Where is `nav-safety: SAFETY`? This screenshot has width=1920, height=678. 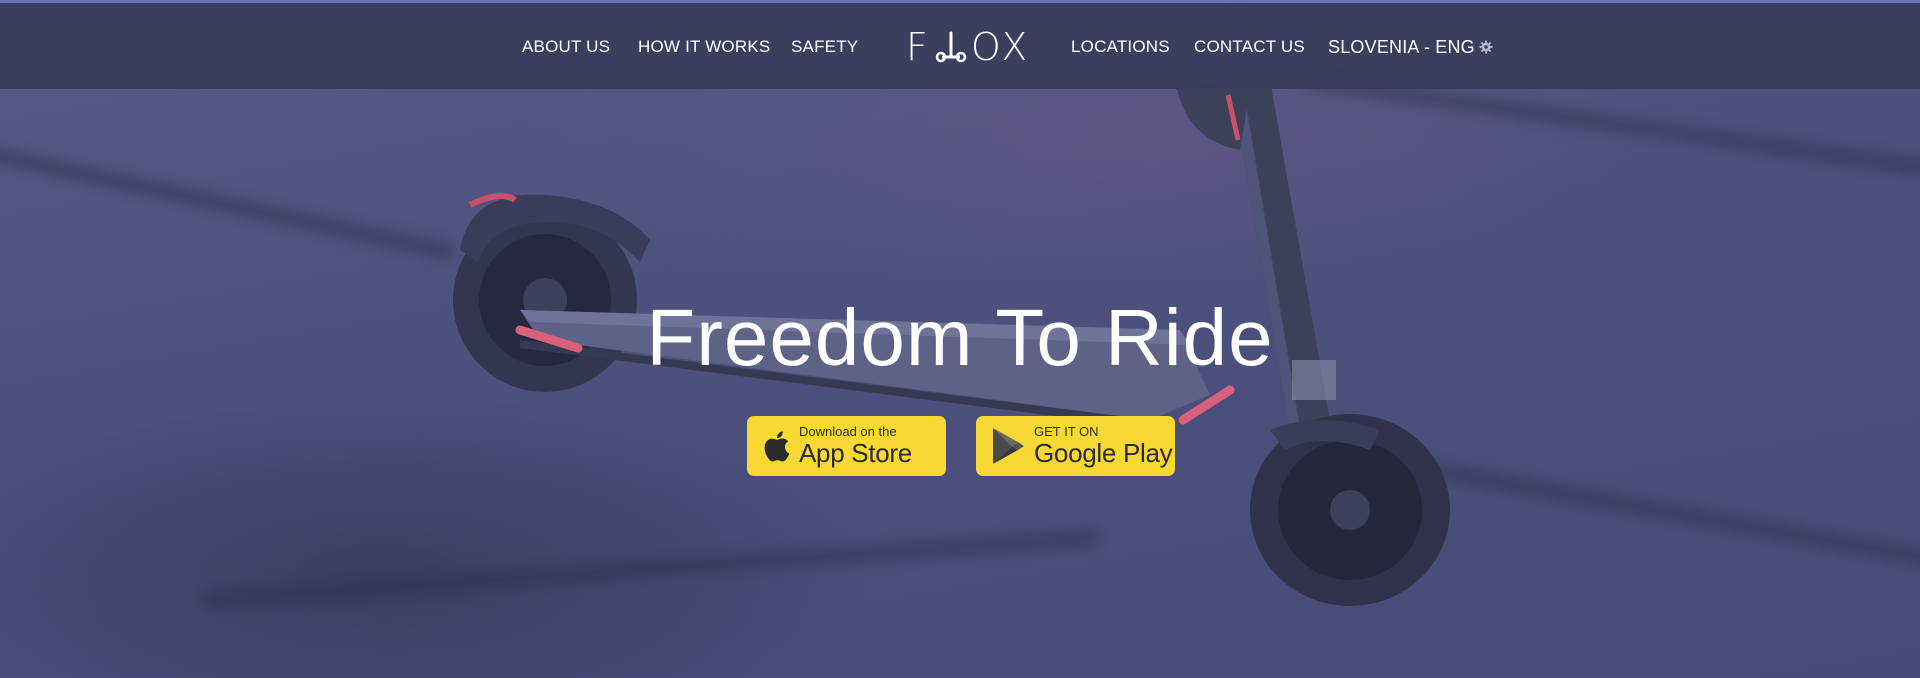 nav-safety: SAFETY is located at coordinates (824, 47).